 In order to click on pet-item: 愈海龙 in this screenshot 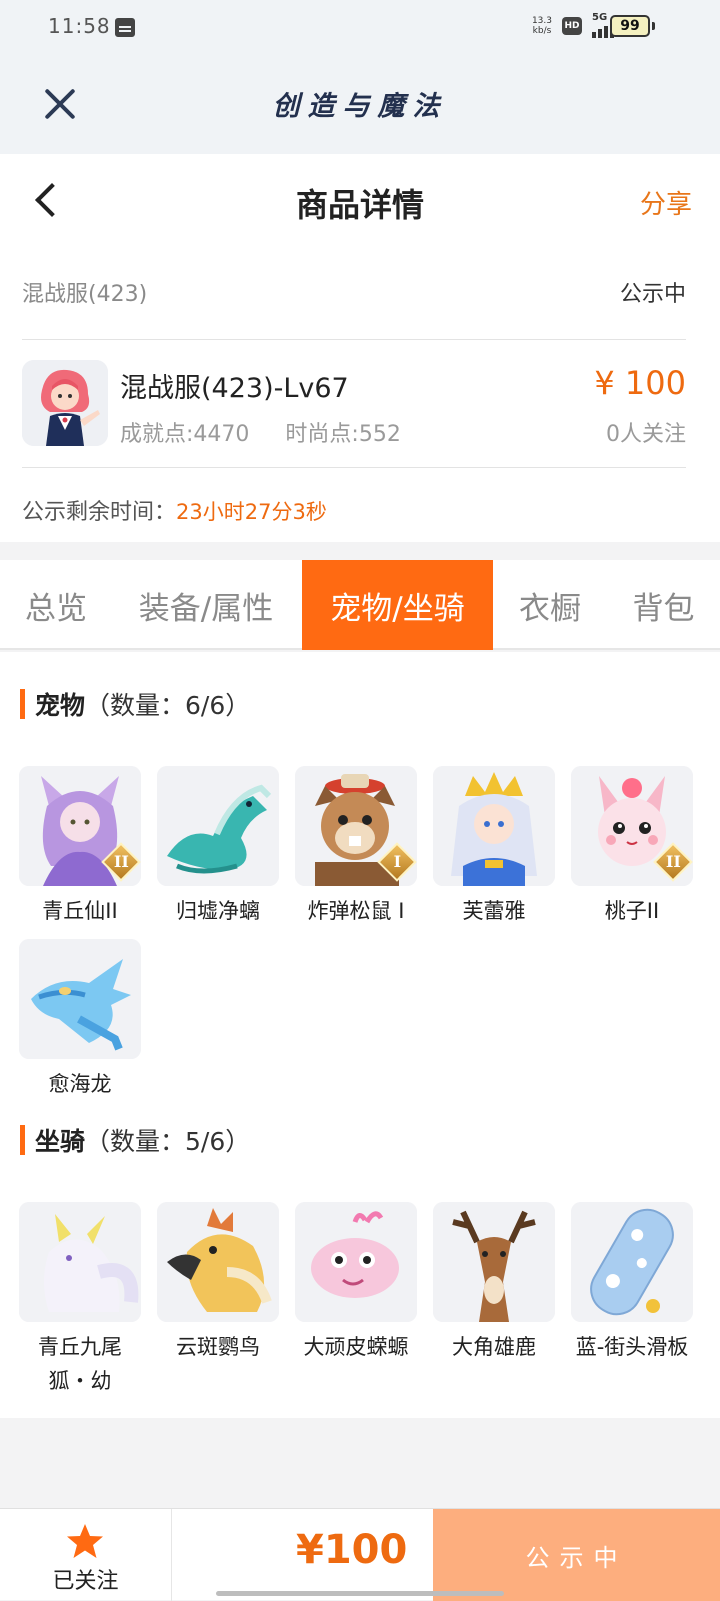, I will do `click(80, 1020)`.